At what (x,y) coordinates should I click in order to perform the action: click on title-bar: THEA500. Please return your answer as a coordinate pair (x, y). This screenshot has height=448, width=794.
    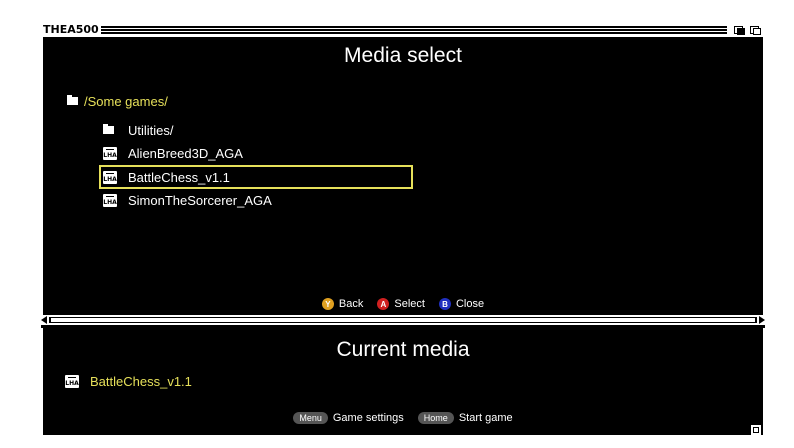
    Looking at the image, I should click on (403, 30).